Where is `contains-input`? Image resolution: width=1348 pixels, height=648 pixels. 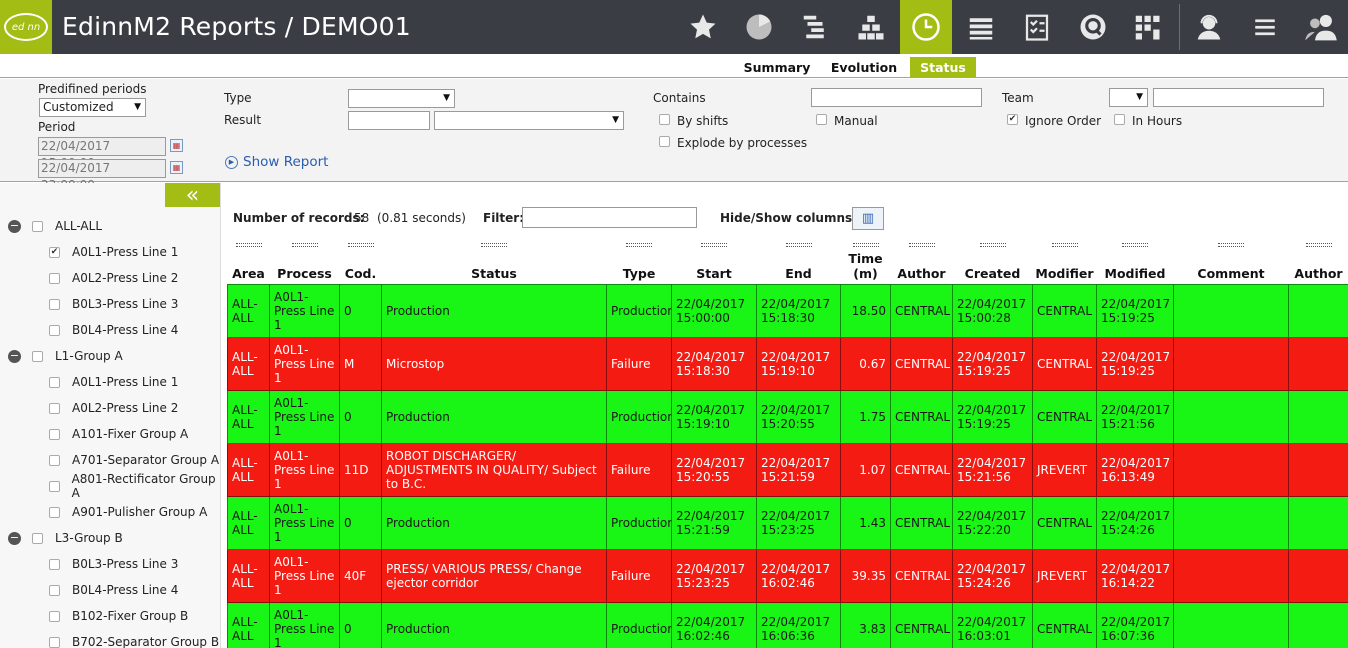
contains-input is located at coordinates (896, 97).